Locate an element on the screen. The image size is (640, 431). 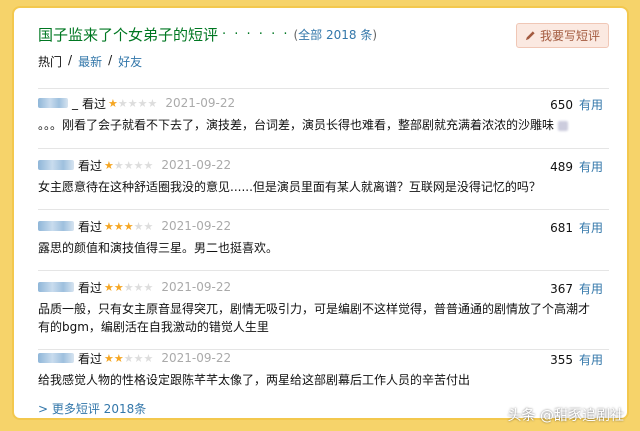
tab-latest: 最新 is located at coordinates (90, 61).